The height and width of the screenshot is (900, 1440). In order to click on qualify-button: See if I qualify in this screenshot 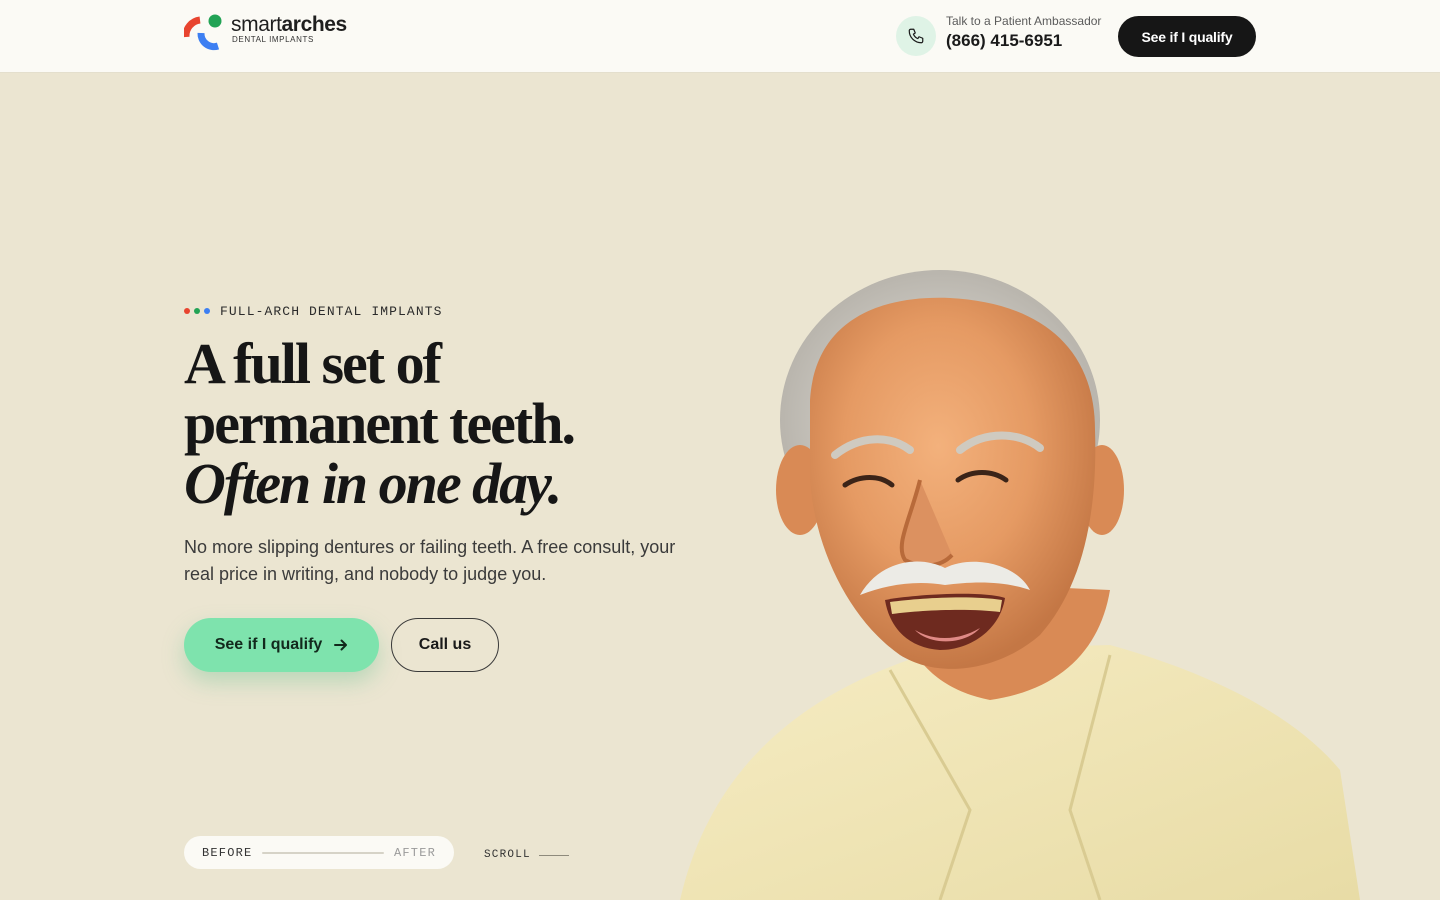, I will do `click(281, 645)`.